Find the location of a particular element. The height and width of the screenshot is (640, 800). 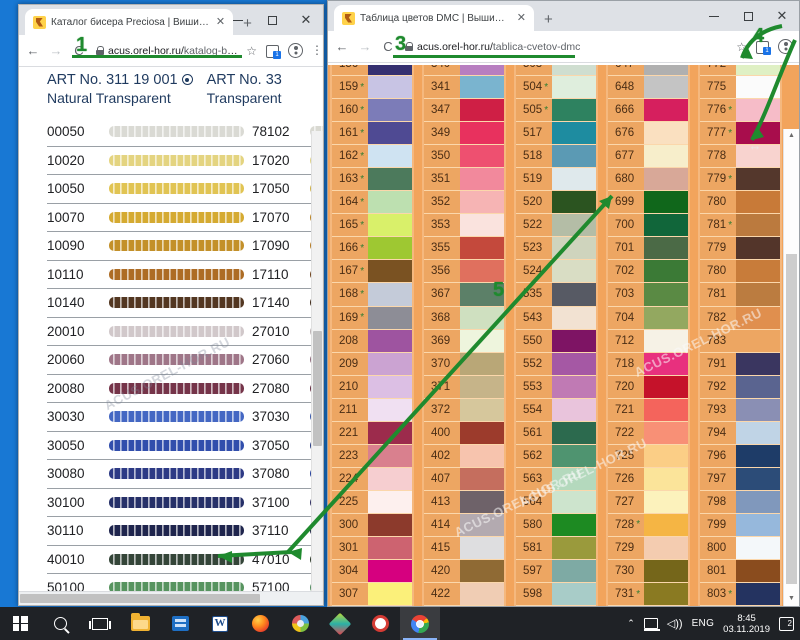

reload-icon: C is located at coordinates (388, 46).